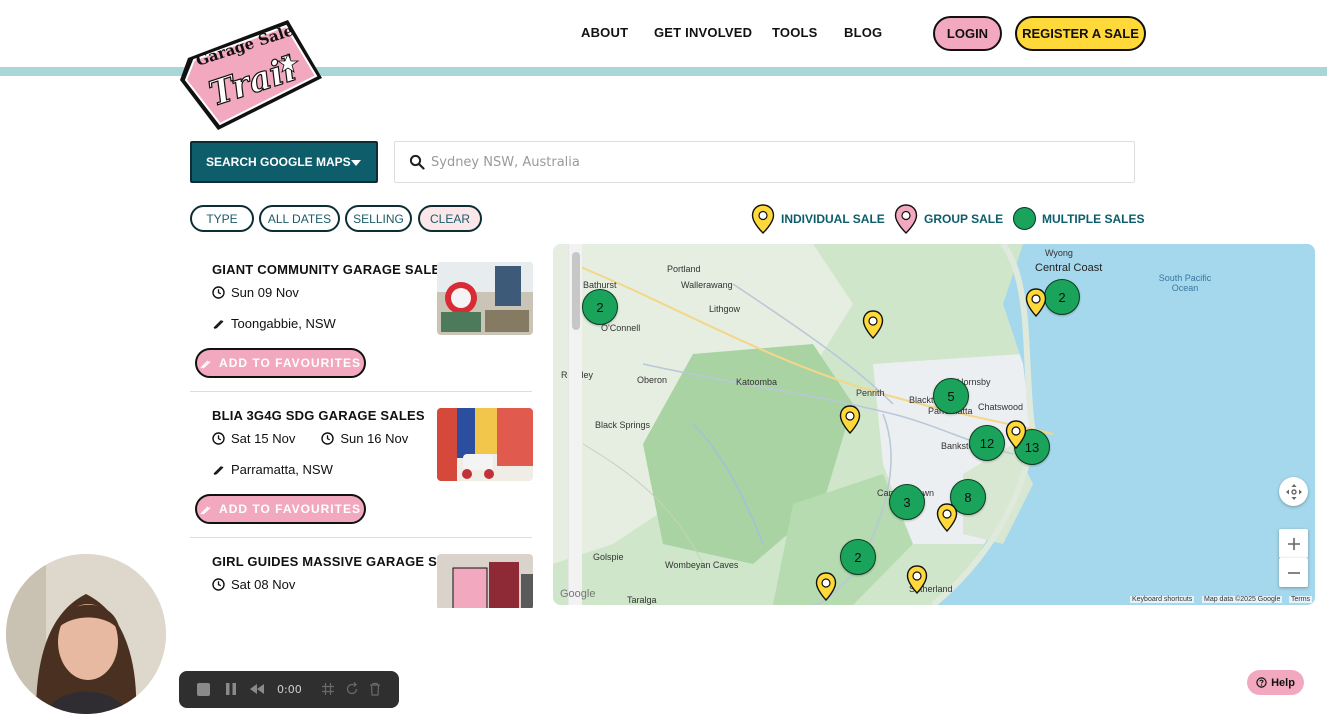 This screenshot has width=1327, height=720. What do you see at coordinates (265, 292) in the screenshot?
I see `listing-date-text: Sun 09 Nov` at bounding box center [265, 292].